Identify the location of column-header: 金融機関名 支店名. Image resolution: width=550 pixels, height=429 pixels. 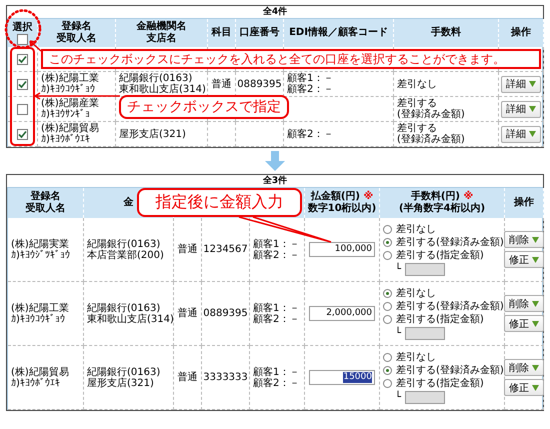
(161, 33).